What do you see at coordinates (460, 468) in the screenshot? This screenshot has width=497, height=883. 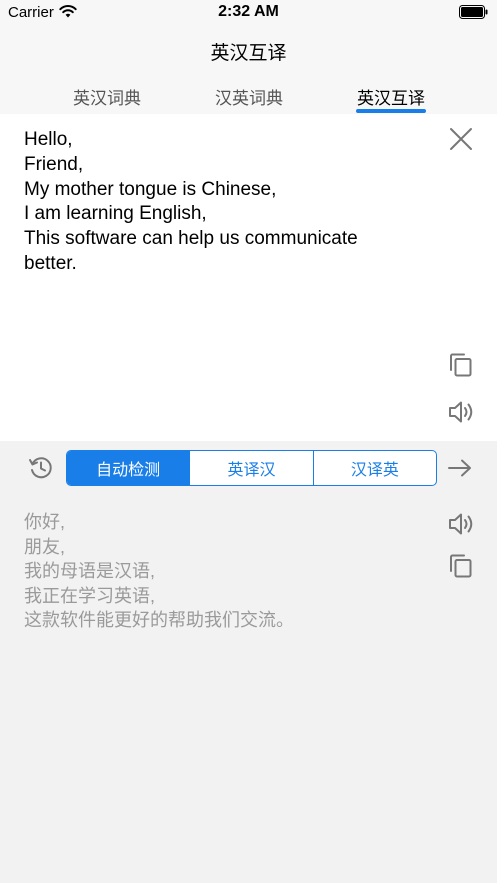 I see `arrow-right-icon` at bounding box center [460, 468].